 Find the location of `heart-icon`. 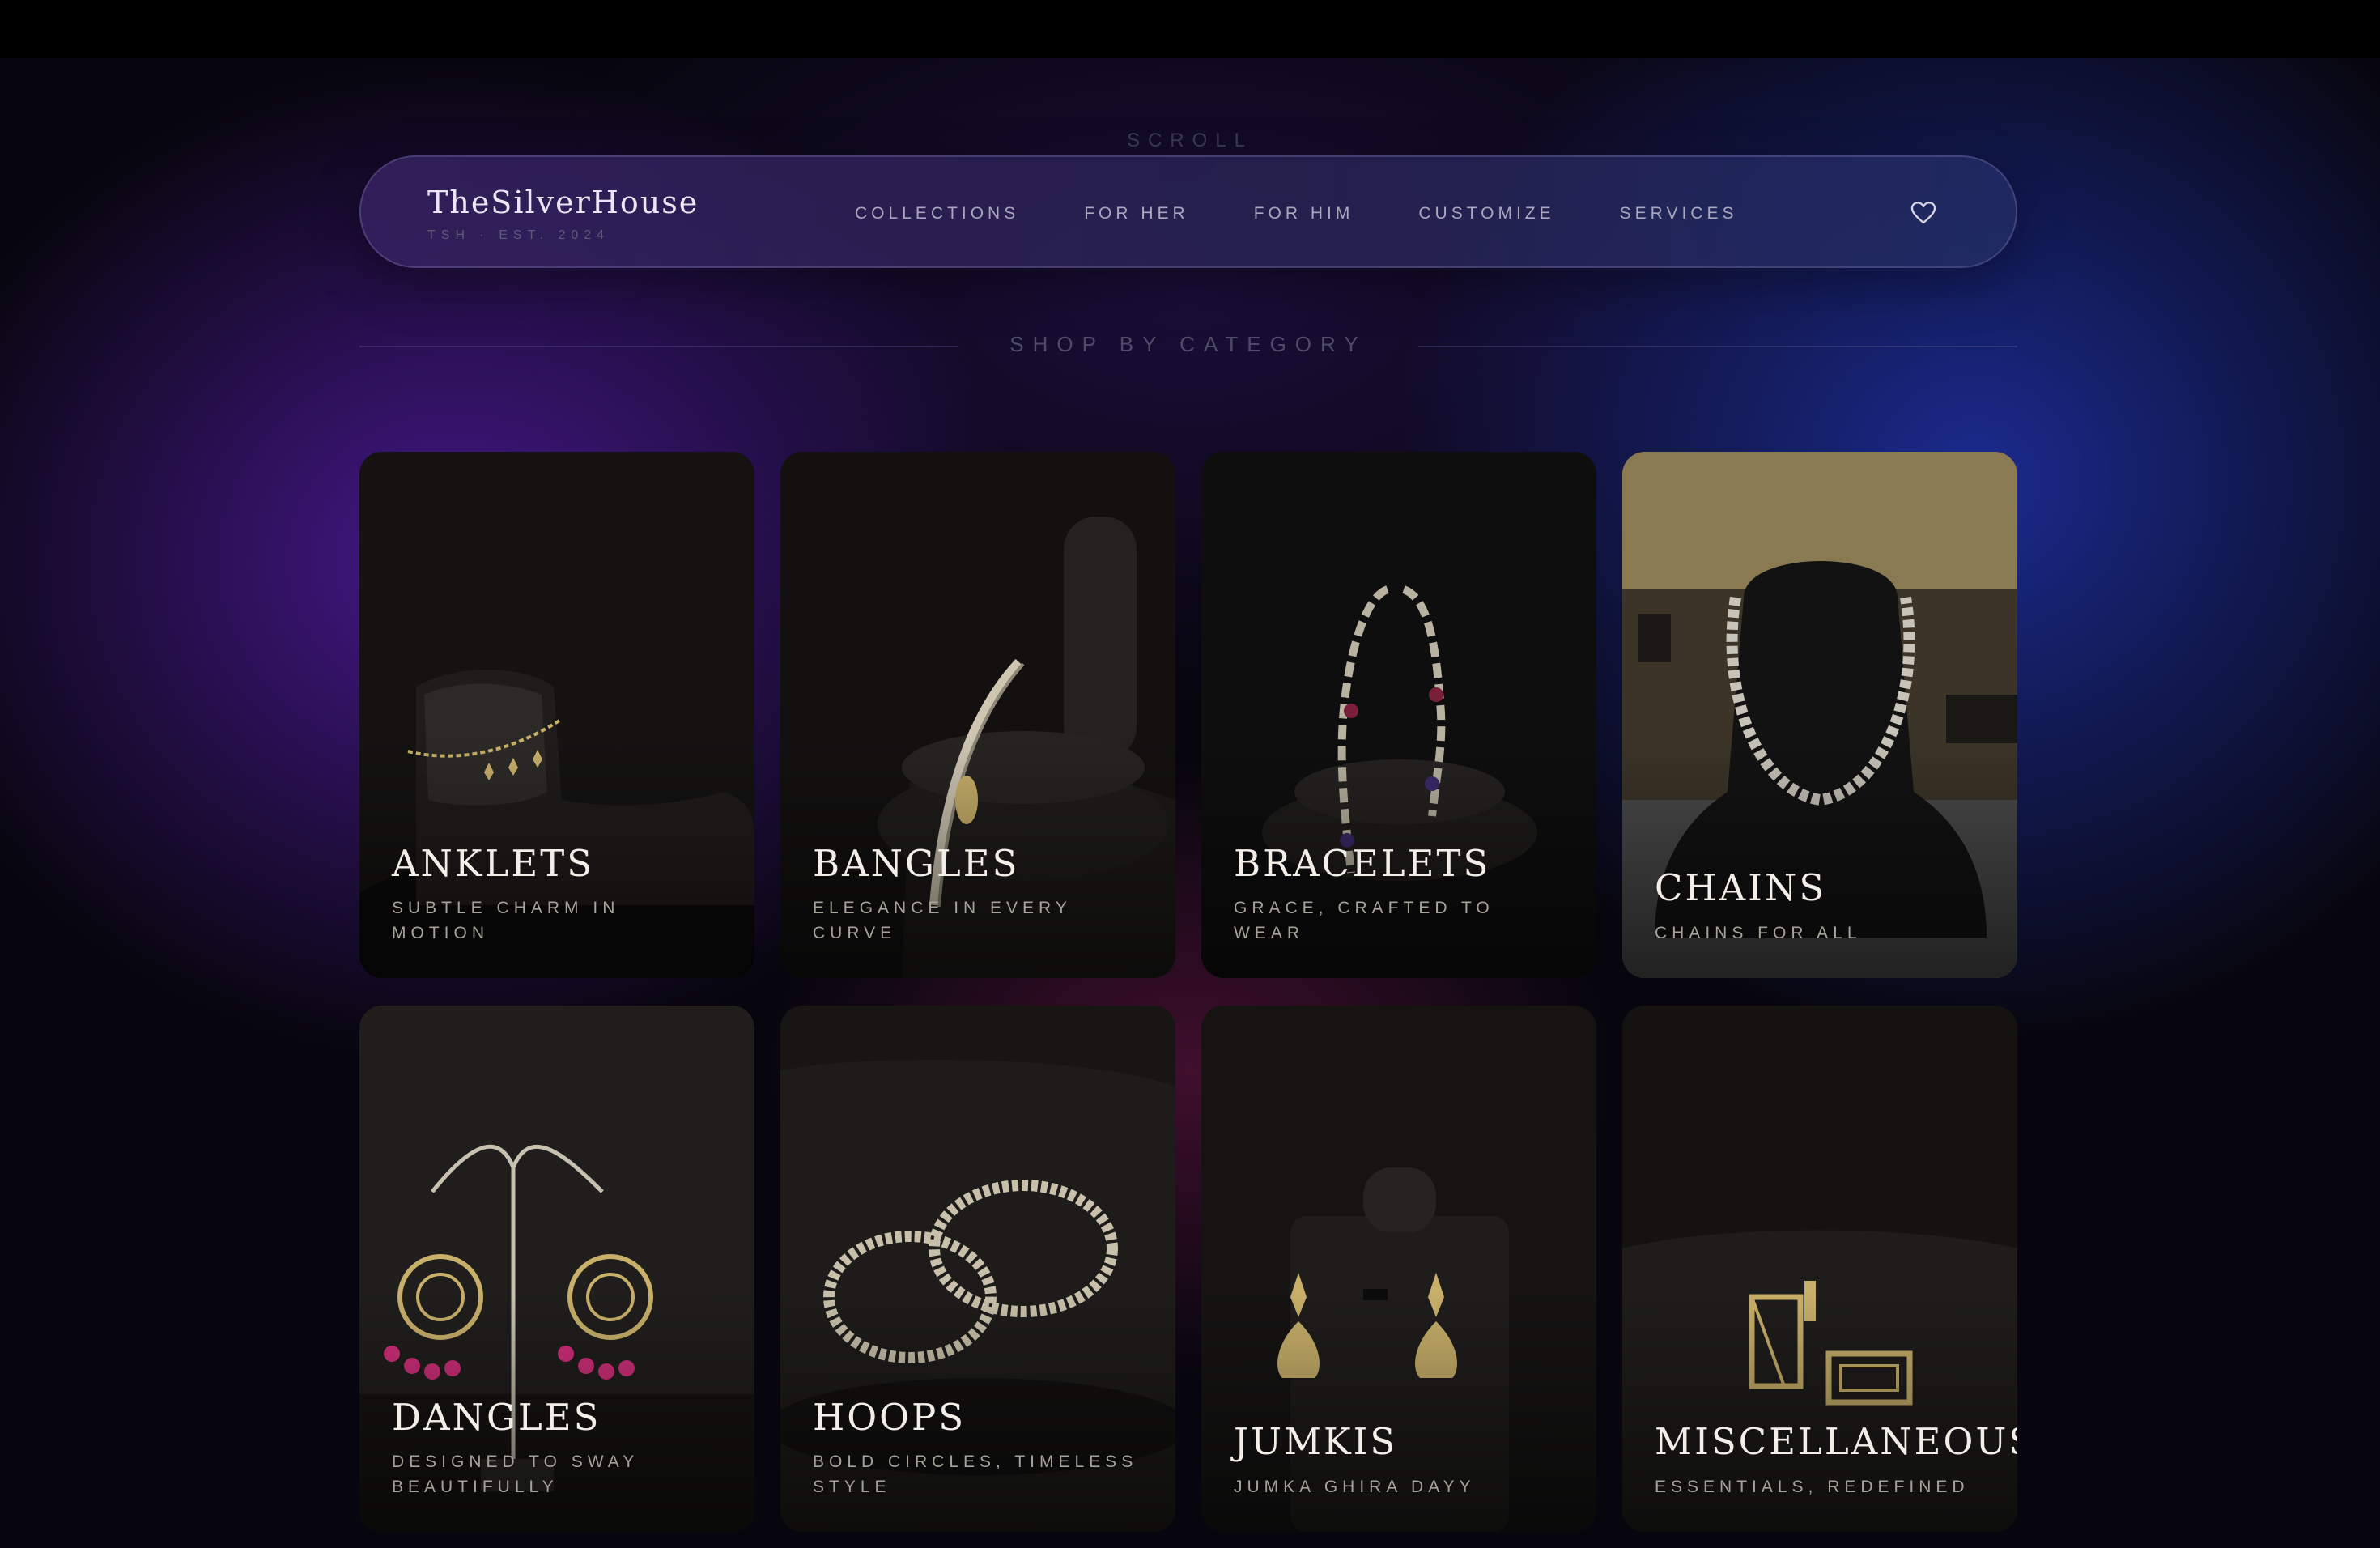

heart-icon is located at coordinates (1923, 213).